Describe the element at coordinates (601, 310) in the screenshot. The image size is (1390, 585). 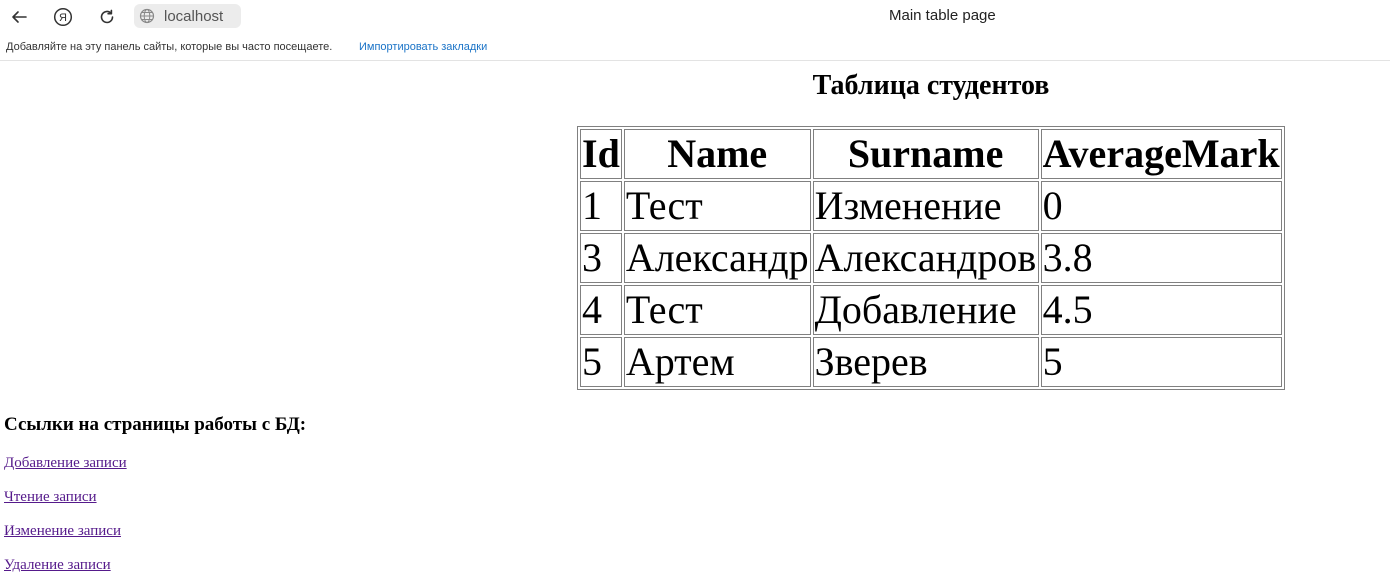
I see `cell-id: 4` at that location.